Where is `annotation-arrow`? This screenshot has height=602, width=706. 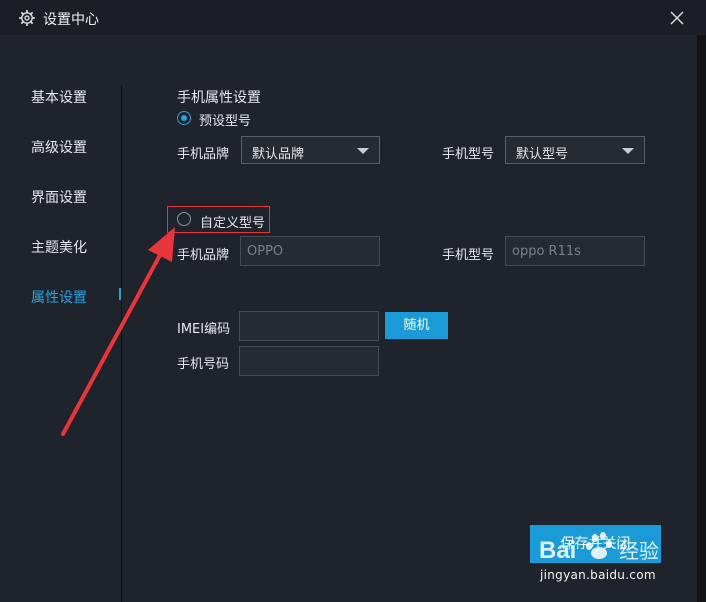 annotation-arrow is located at coordinates (118, 331).